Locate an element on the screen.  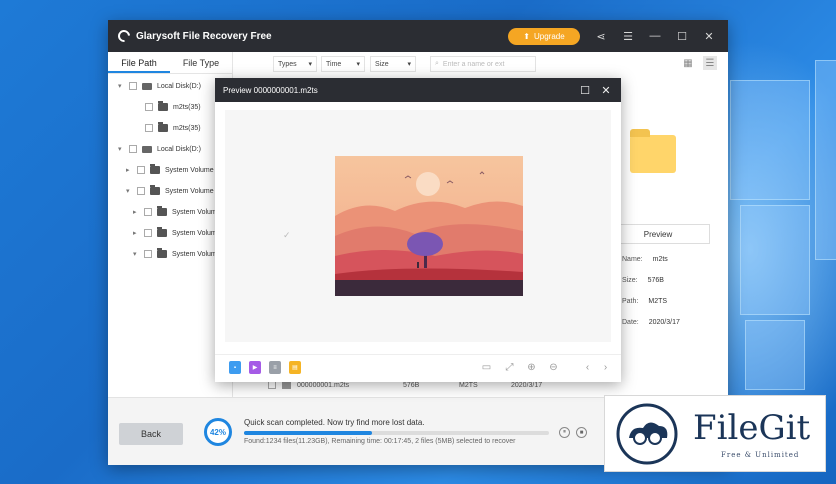
progress-bar is located at coordinates (396, 433).